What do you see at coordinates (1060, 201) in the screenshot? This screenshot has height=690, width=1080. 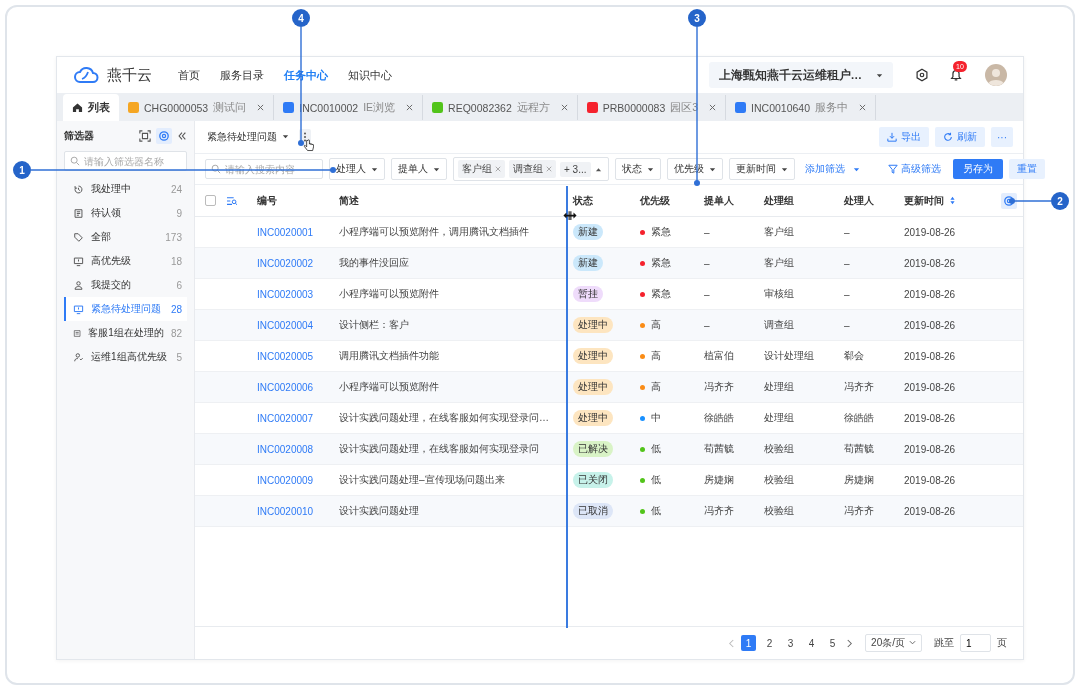 I see `callout-marker: 2` at bounding box center [1060, 201].